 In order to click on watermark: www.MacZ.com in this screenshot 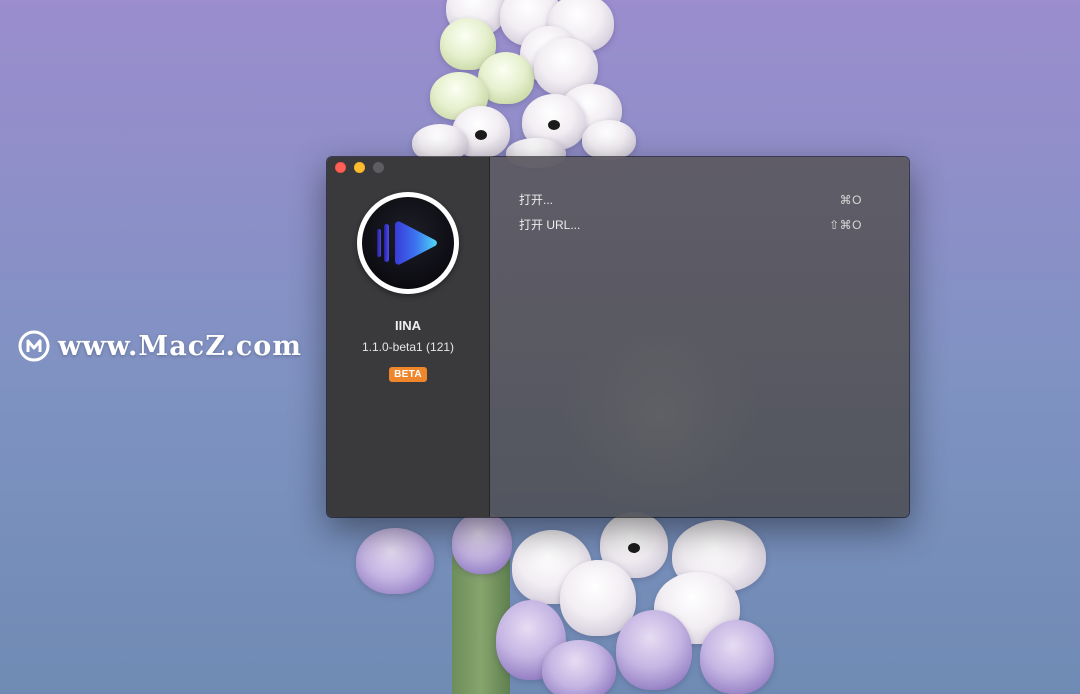, I will do `click(160, 346)`.